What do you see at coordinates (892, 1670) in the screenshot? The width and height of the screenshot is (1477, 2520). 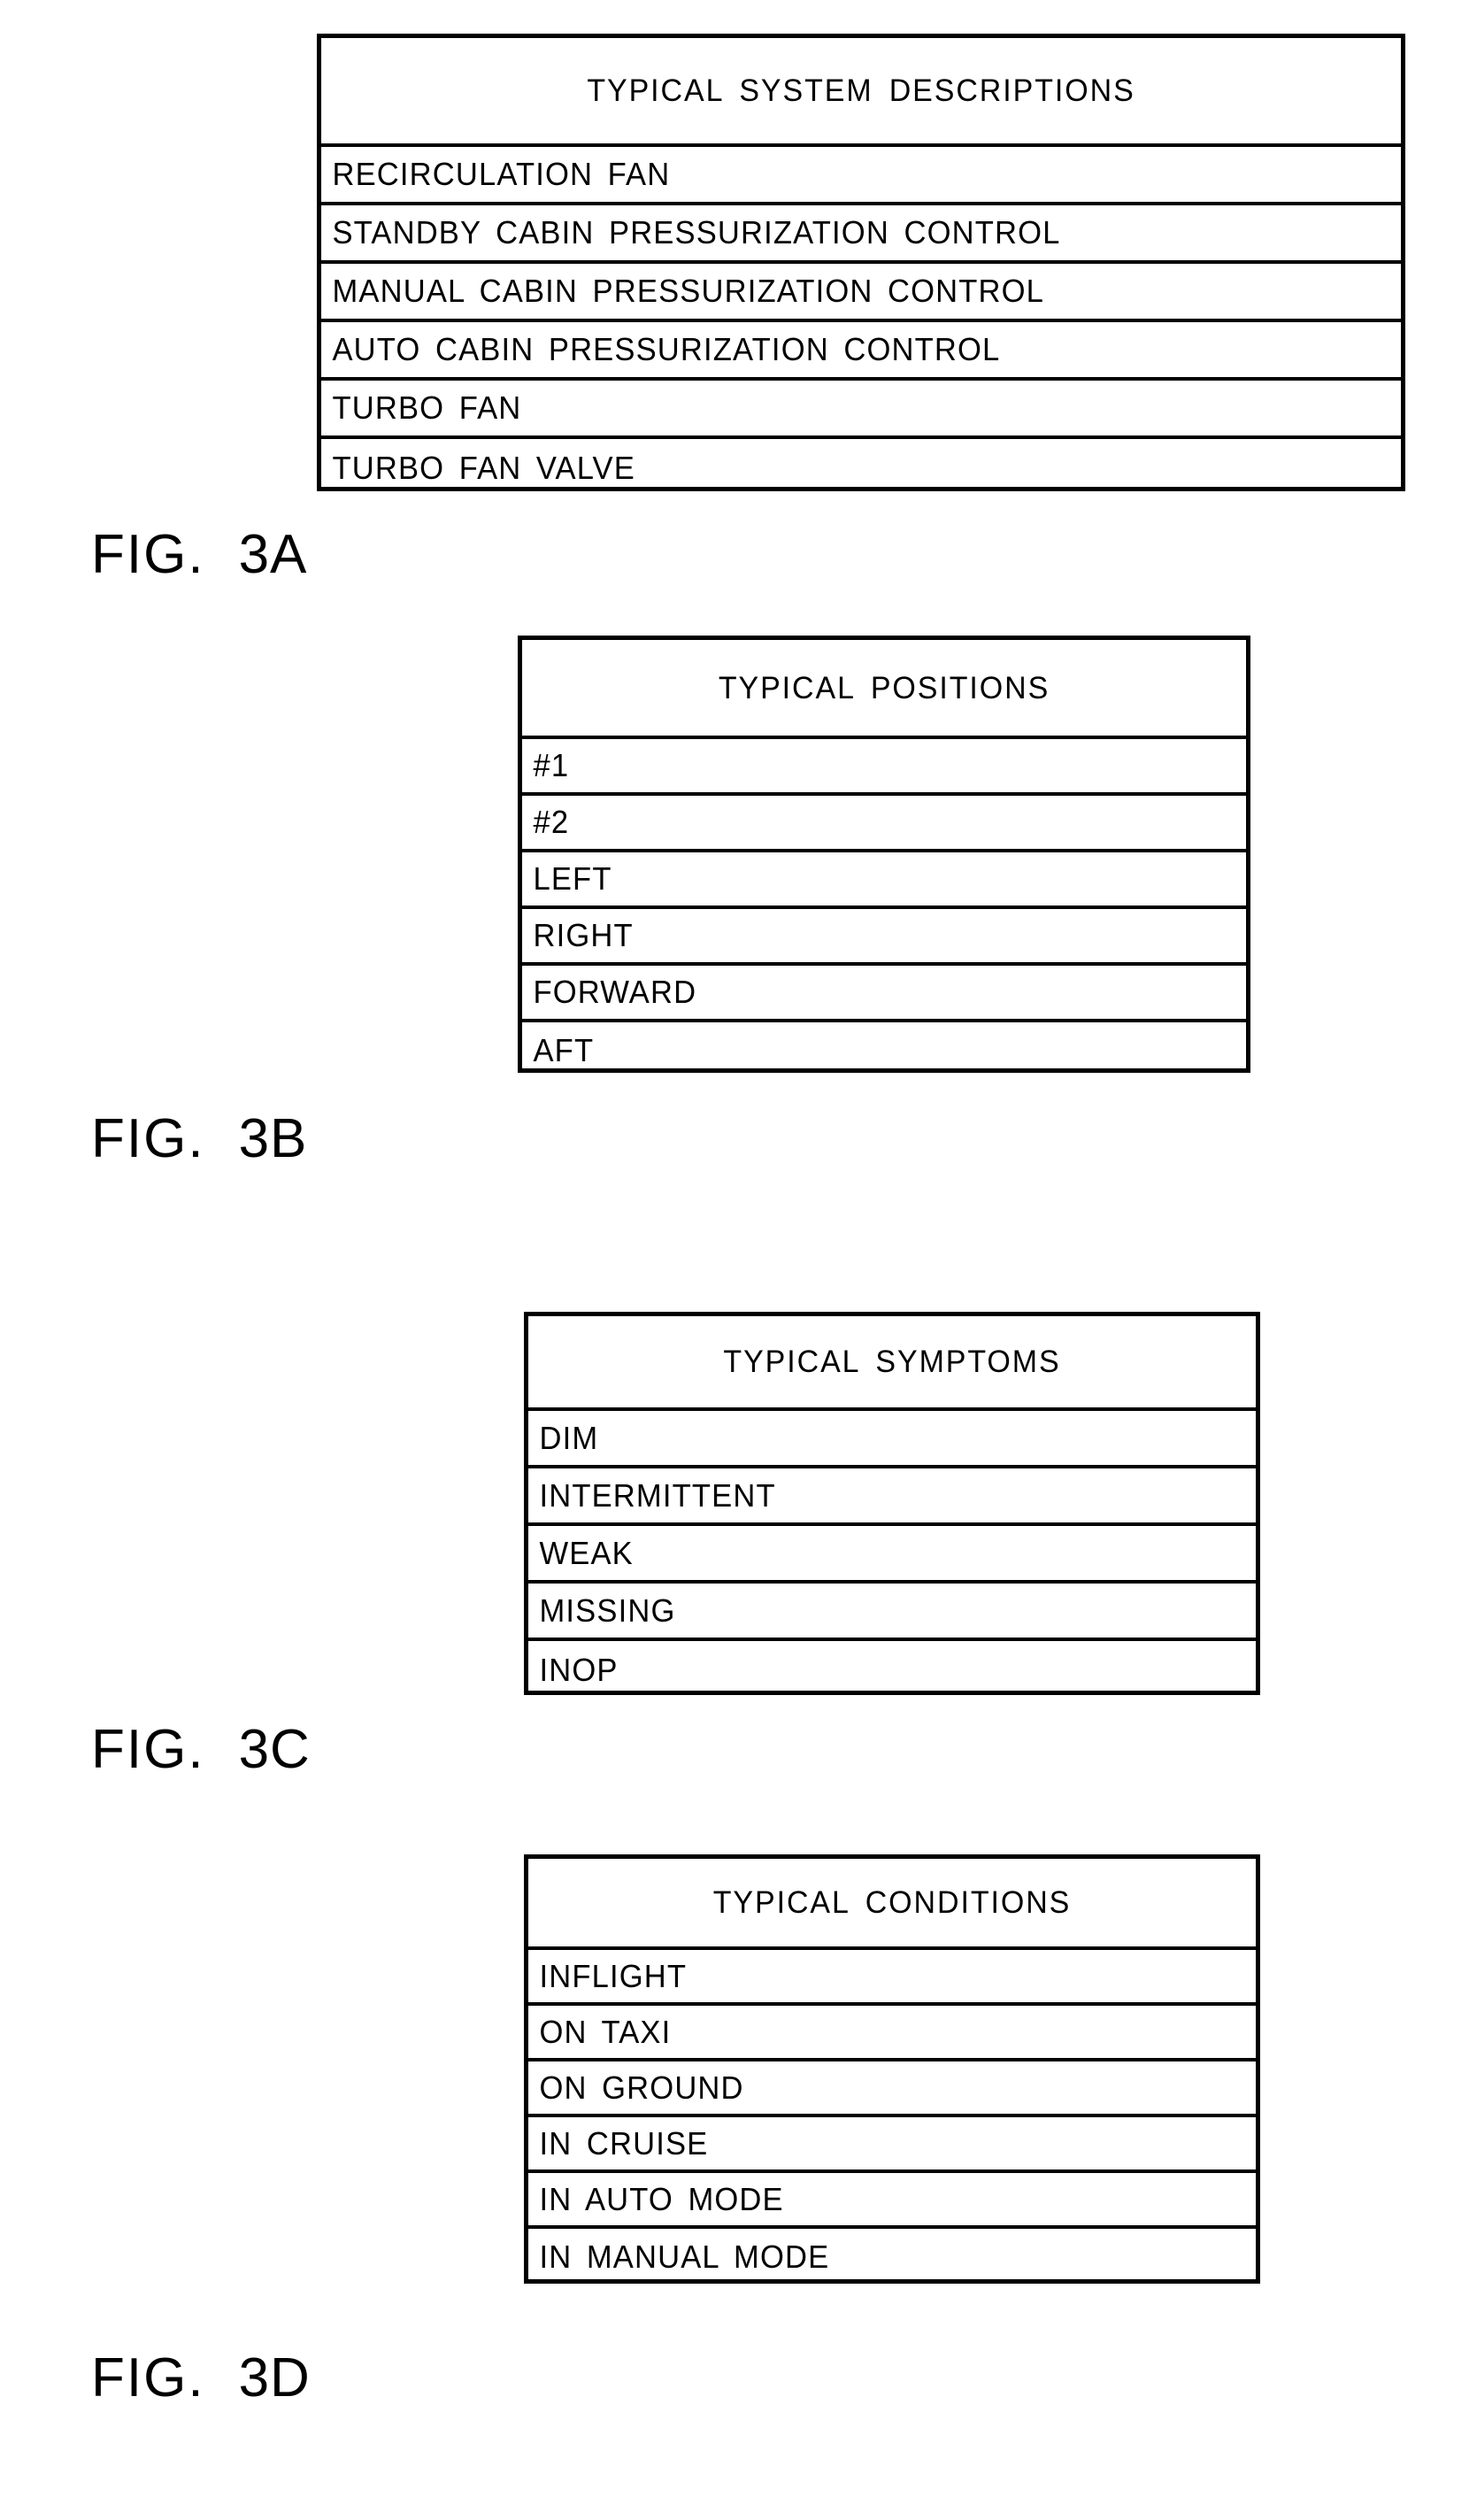 I see `table-row: INOP` at bounding box center [892, 1670].